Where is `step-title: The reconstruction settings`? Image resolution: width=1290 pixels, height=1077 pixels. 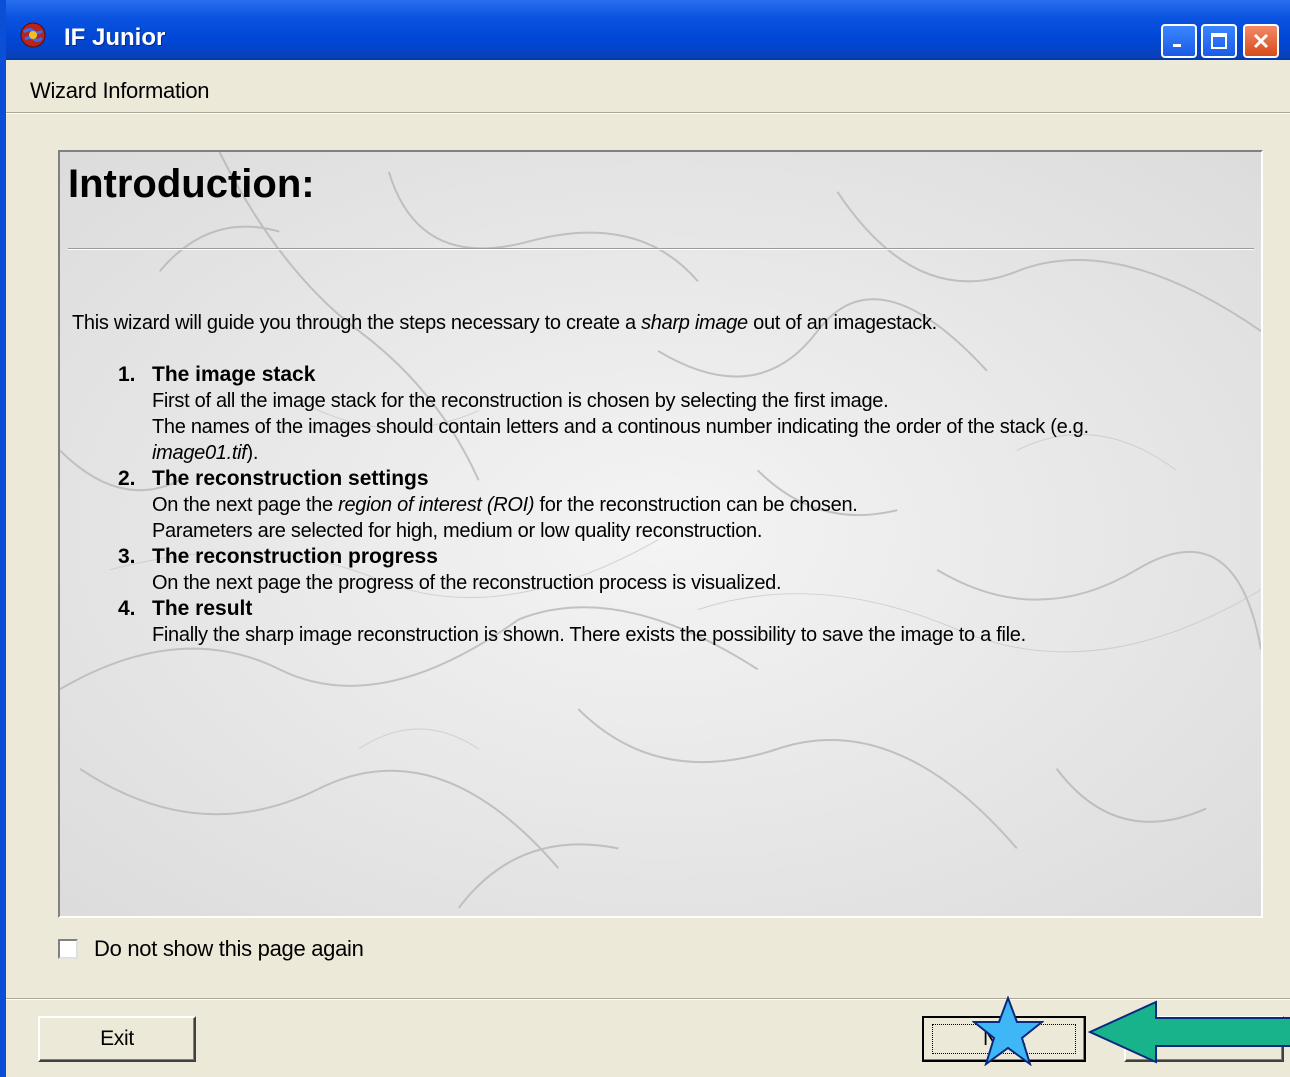 step-title: The reconstruction settings is located at coordinates (290, 478).